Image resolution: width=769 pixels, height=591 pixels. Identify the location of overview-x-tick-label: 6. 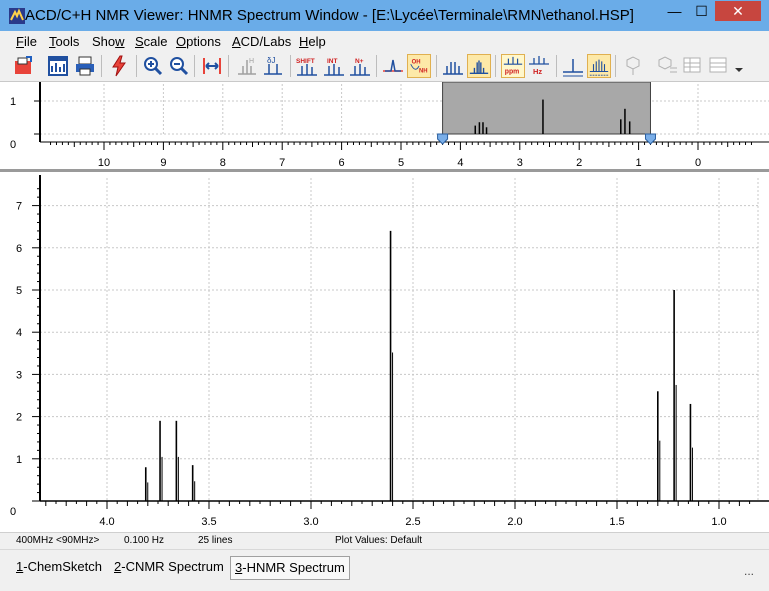
(342, 163).